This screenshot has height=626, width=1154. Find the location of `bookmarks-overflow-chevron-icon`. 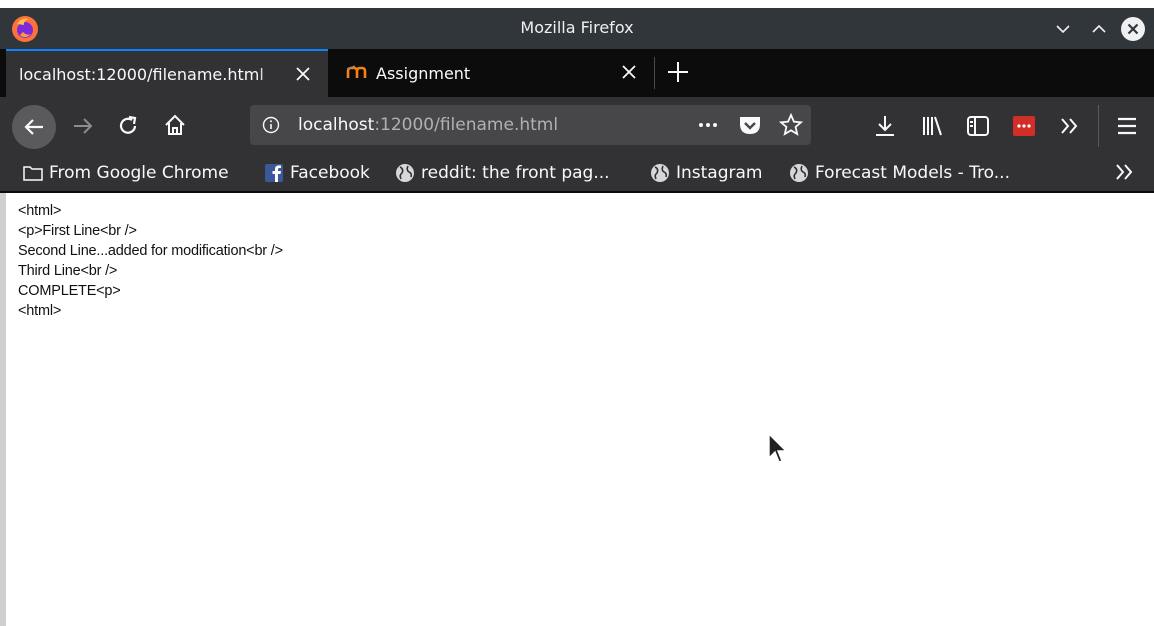

bookmarks-overflow-chevron-icon is located at coordinates (1125, 172).